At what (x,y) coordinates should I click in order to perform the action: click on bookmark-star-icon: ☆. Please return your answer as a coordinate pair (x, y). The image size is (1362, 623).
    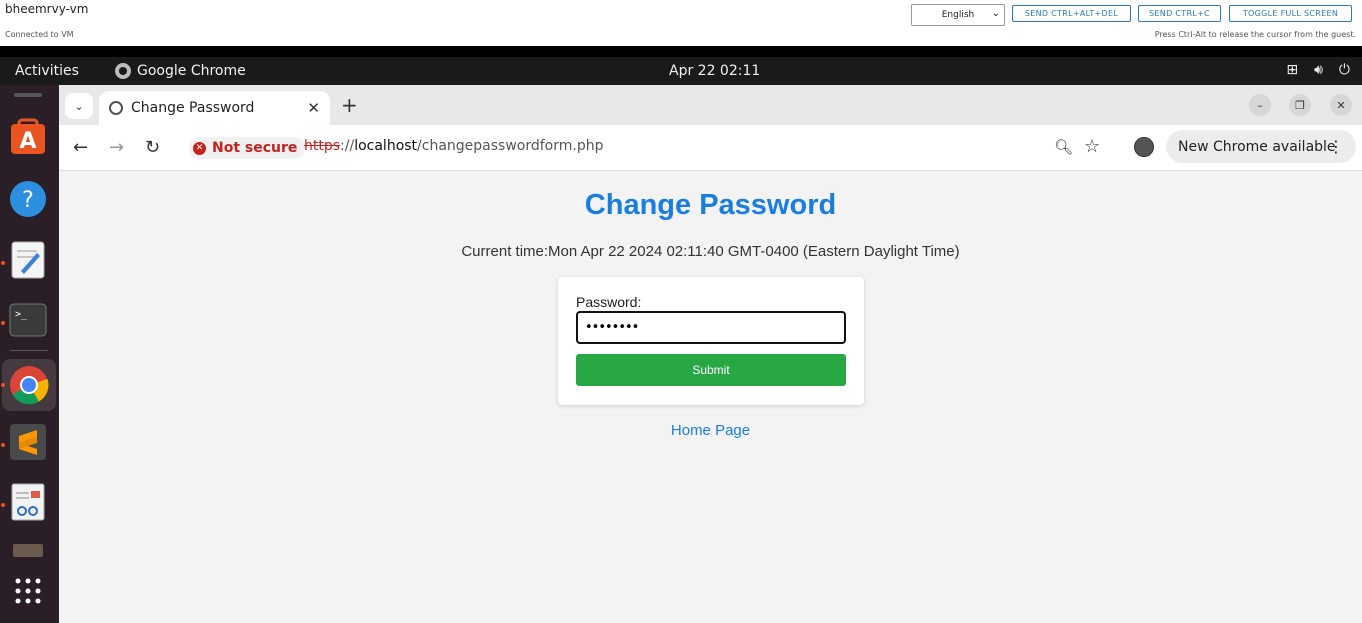
    Looking at the image, I should click on (1092, 146).